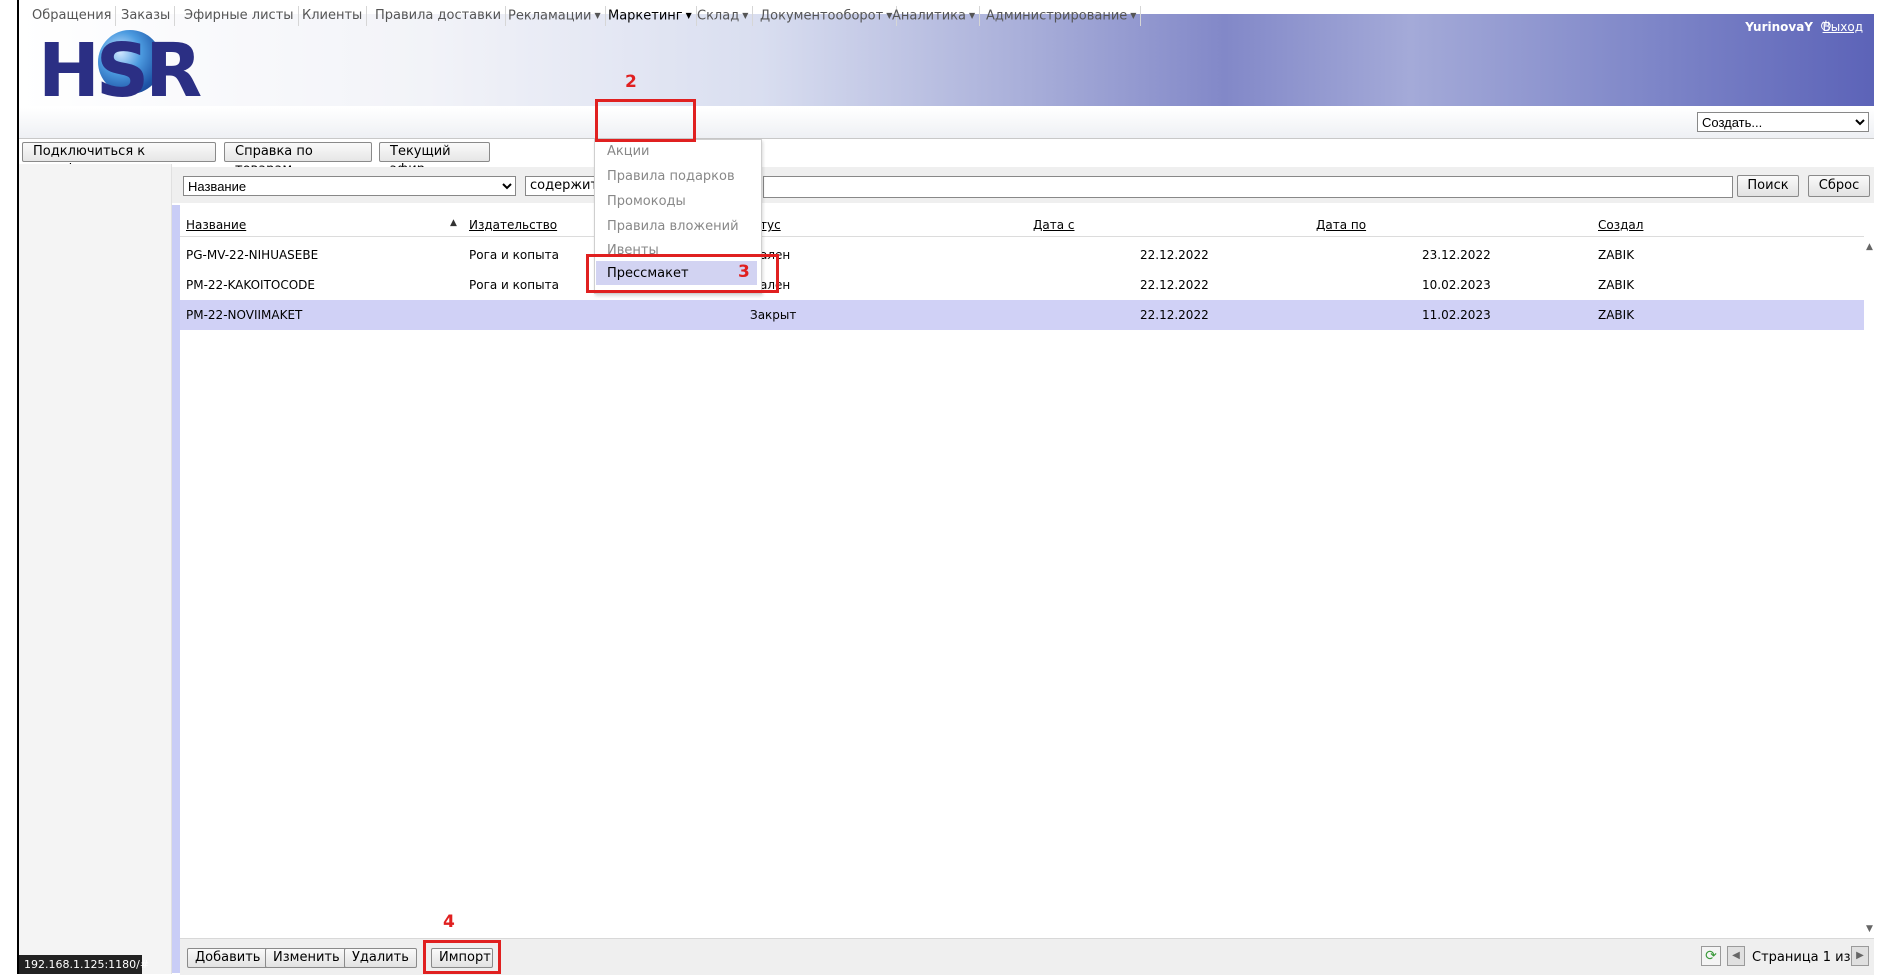 This screenshot has height=975, width=1893. What do you see at coordinates (645, 16) in the screenshot?
I see `nav-label: Маркетинг` at bounding box center [645, 16].